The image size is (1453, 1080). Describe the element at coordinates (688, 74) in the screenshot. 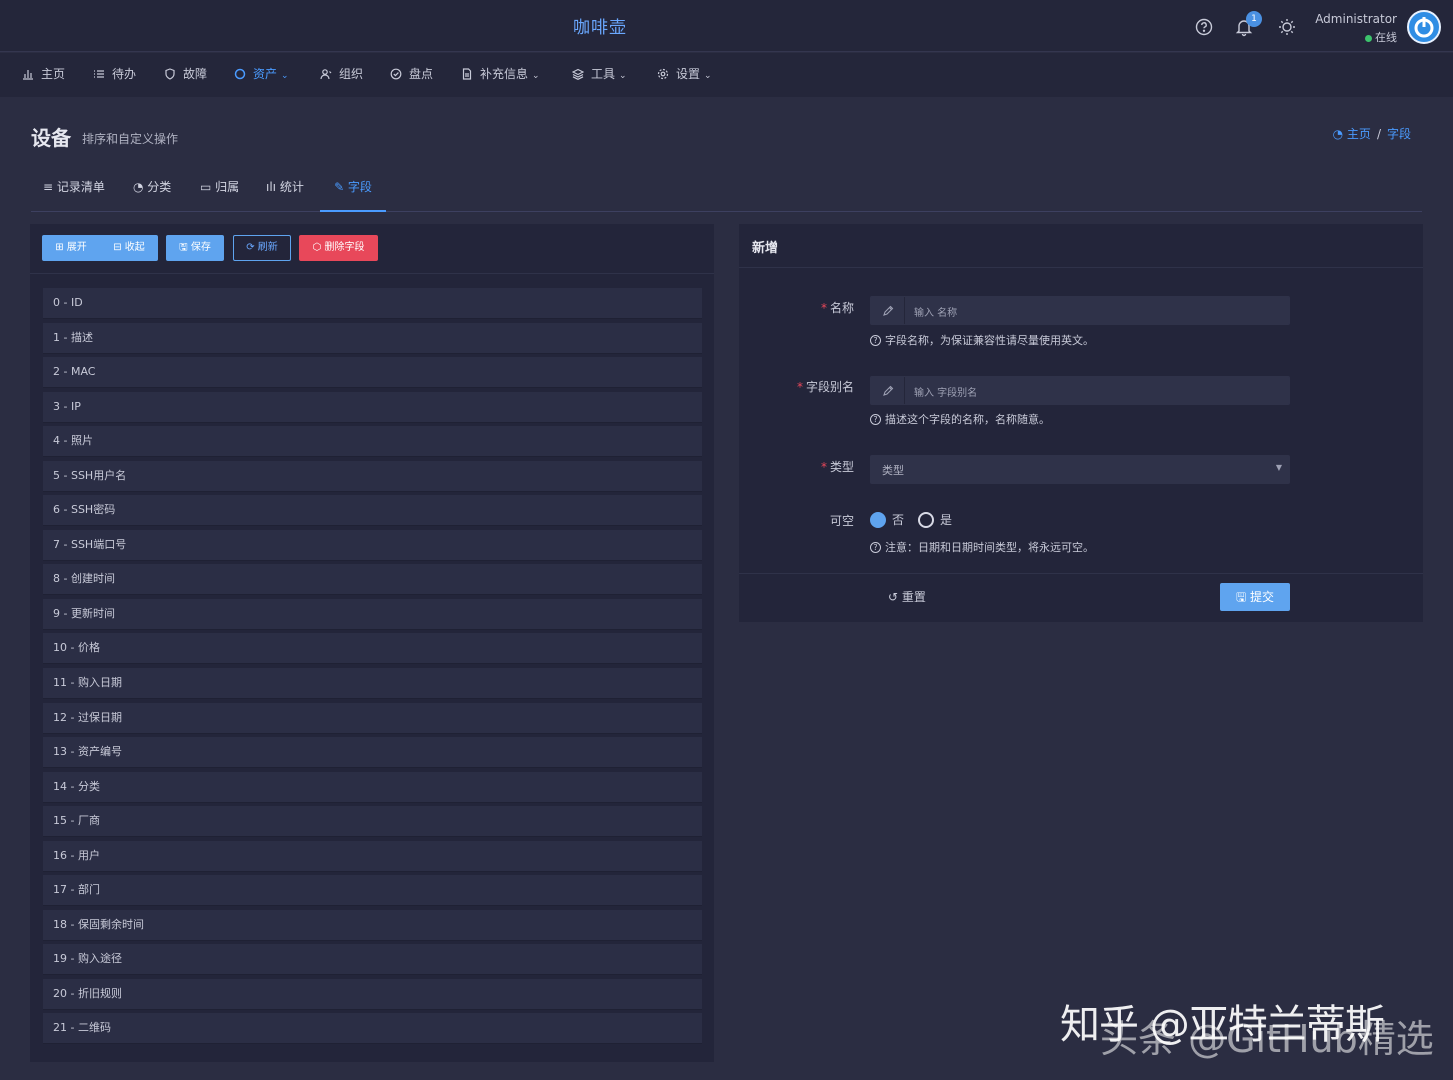

I see `nav-item-label: 设置` at that location.